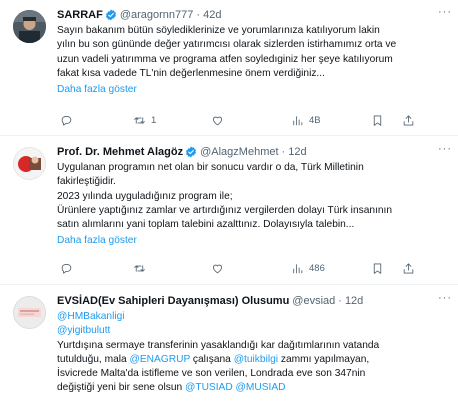 Image resolution: width=458 pixels, height=412 pixels. Describe the element at coordinates (261, 387) in the screenshot. I see `mention-link: @MUSIAD` at that location.